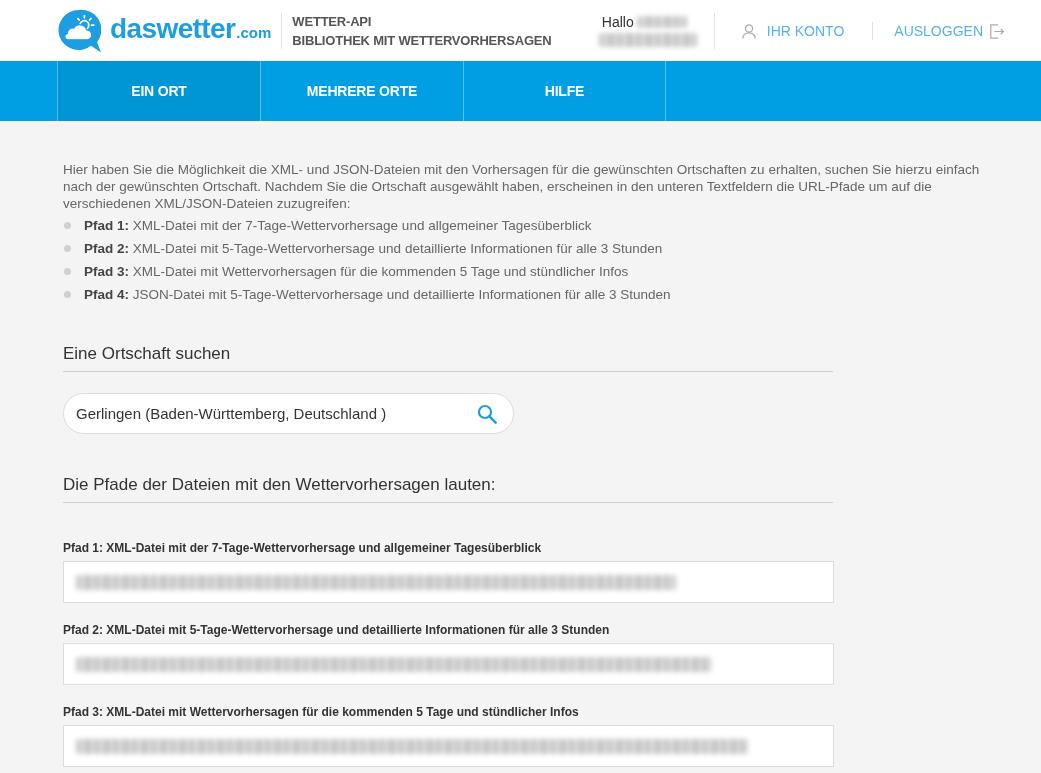 Image resolution: width=1041 pixels, height=773 pixels. I want to click on site-subtitle: BIBLIOTHEK MIT WETTERVORHERSAGEN, so click(422, 40).